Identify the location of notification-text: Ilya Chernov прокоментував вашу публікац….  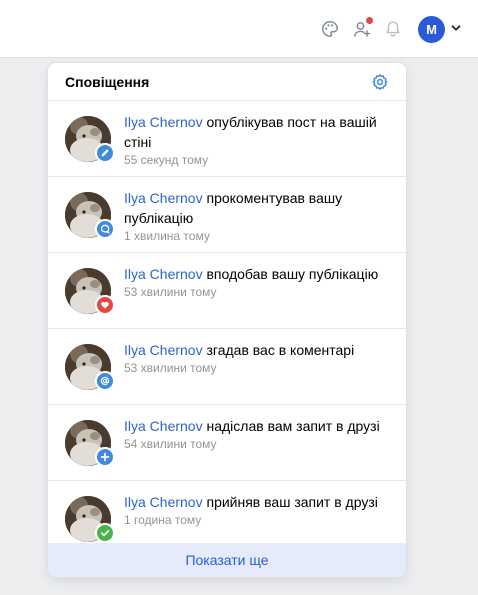
(256, 208).